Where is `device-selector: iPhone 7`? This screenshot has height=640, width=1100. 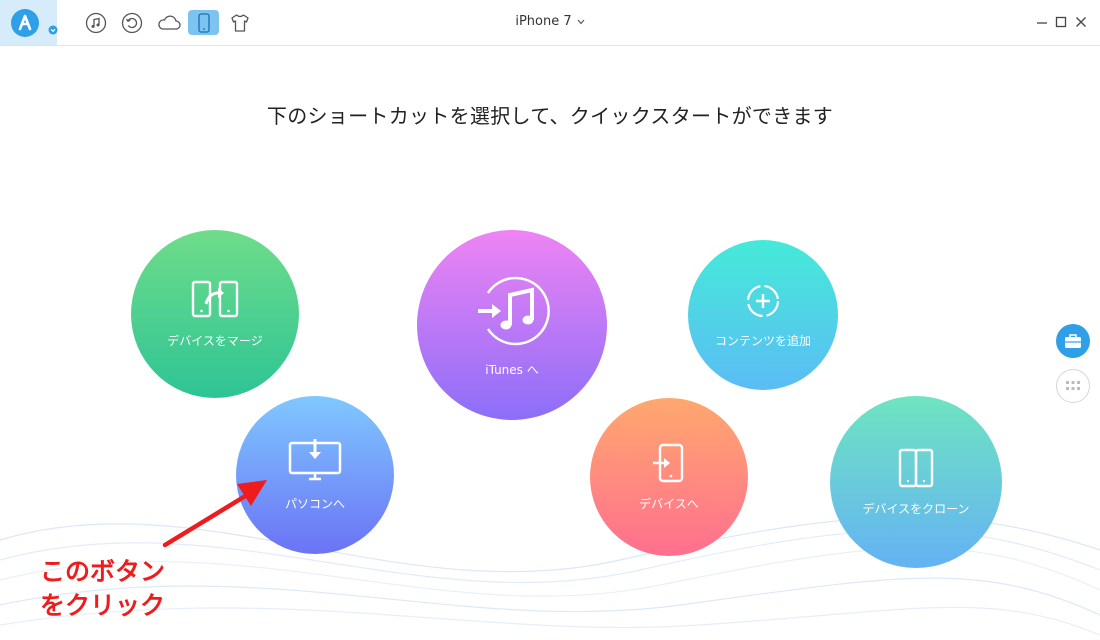 device-selector: iPhone 7 is located at coordinates (550, 21).